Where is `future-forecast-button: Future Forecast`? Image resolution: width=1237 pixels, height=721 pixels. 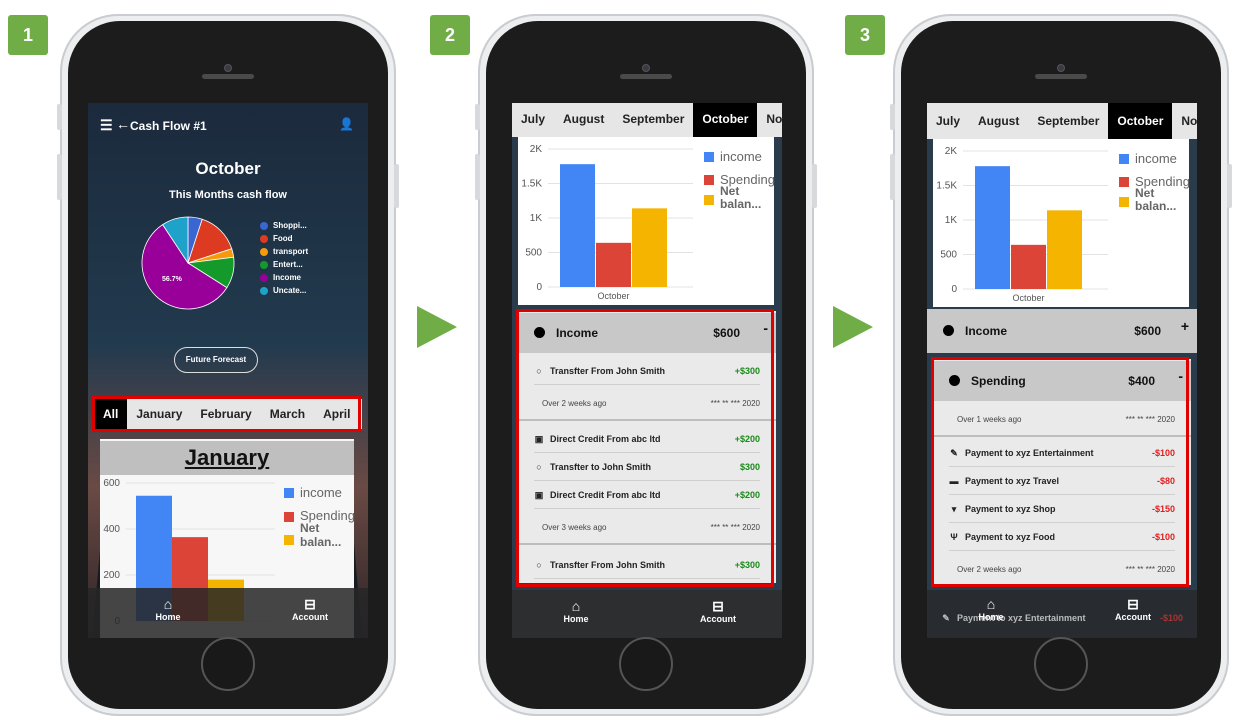 future-forecast-button: Future Forecast is located at coordinates (216, 360).